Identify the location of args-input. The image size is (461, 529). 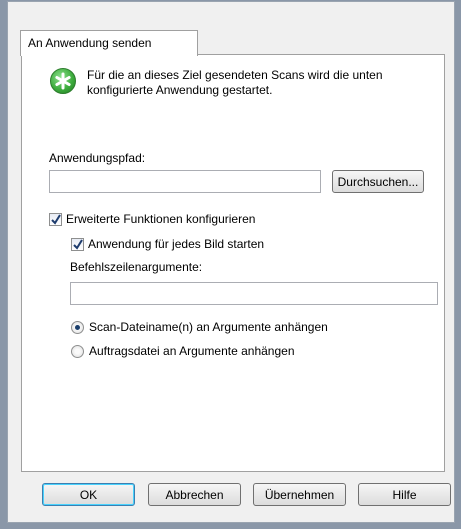
(254, 293).